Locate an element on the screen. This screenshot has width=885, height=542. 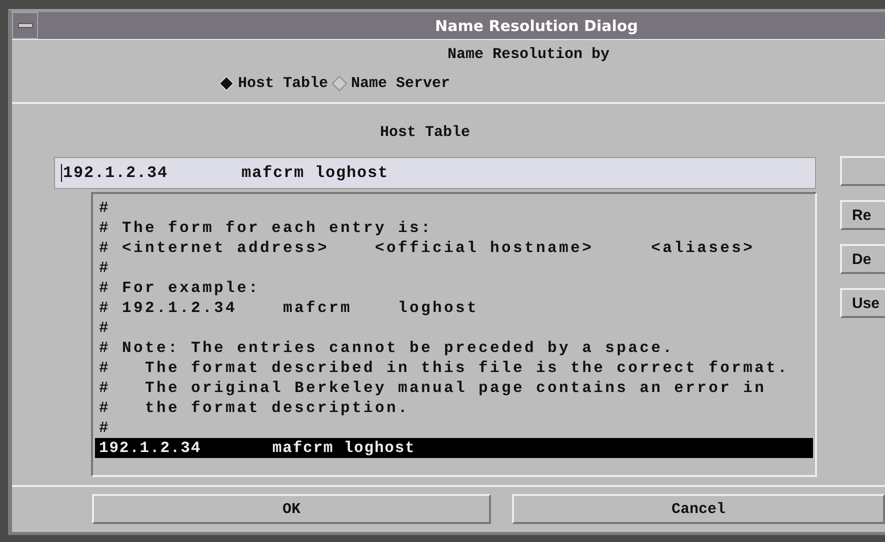
radio-option: Name Server is located at coordinates (392, 83).